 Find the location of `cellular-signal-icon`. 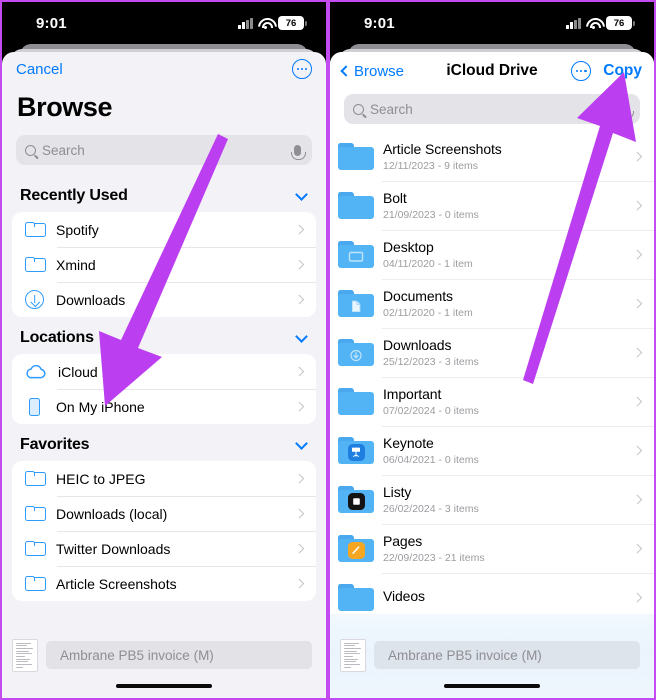

cellular-signal-icon is located at coordinates (245, 23).